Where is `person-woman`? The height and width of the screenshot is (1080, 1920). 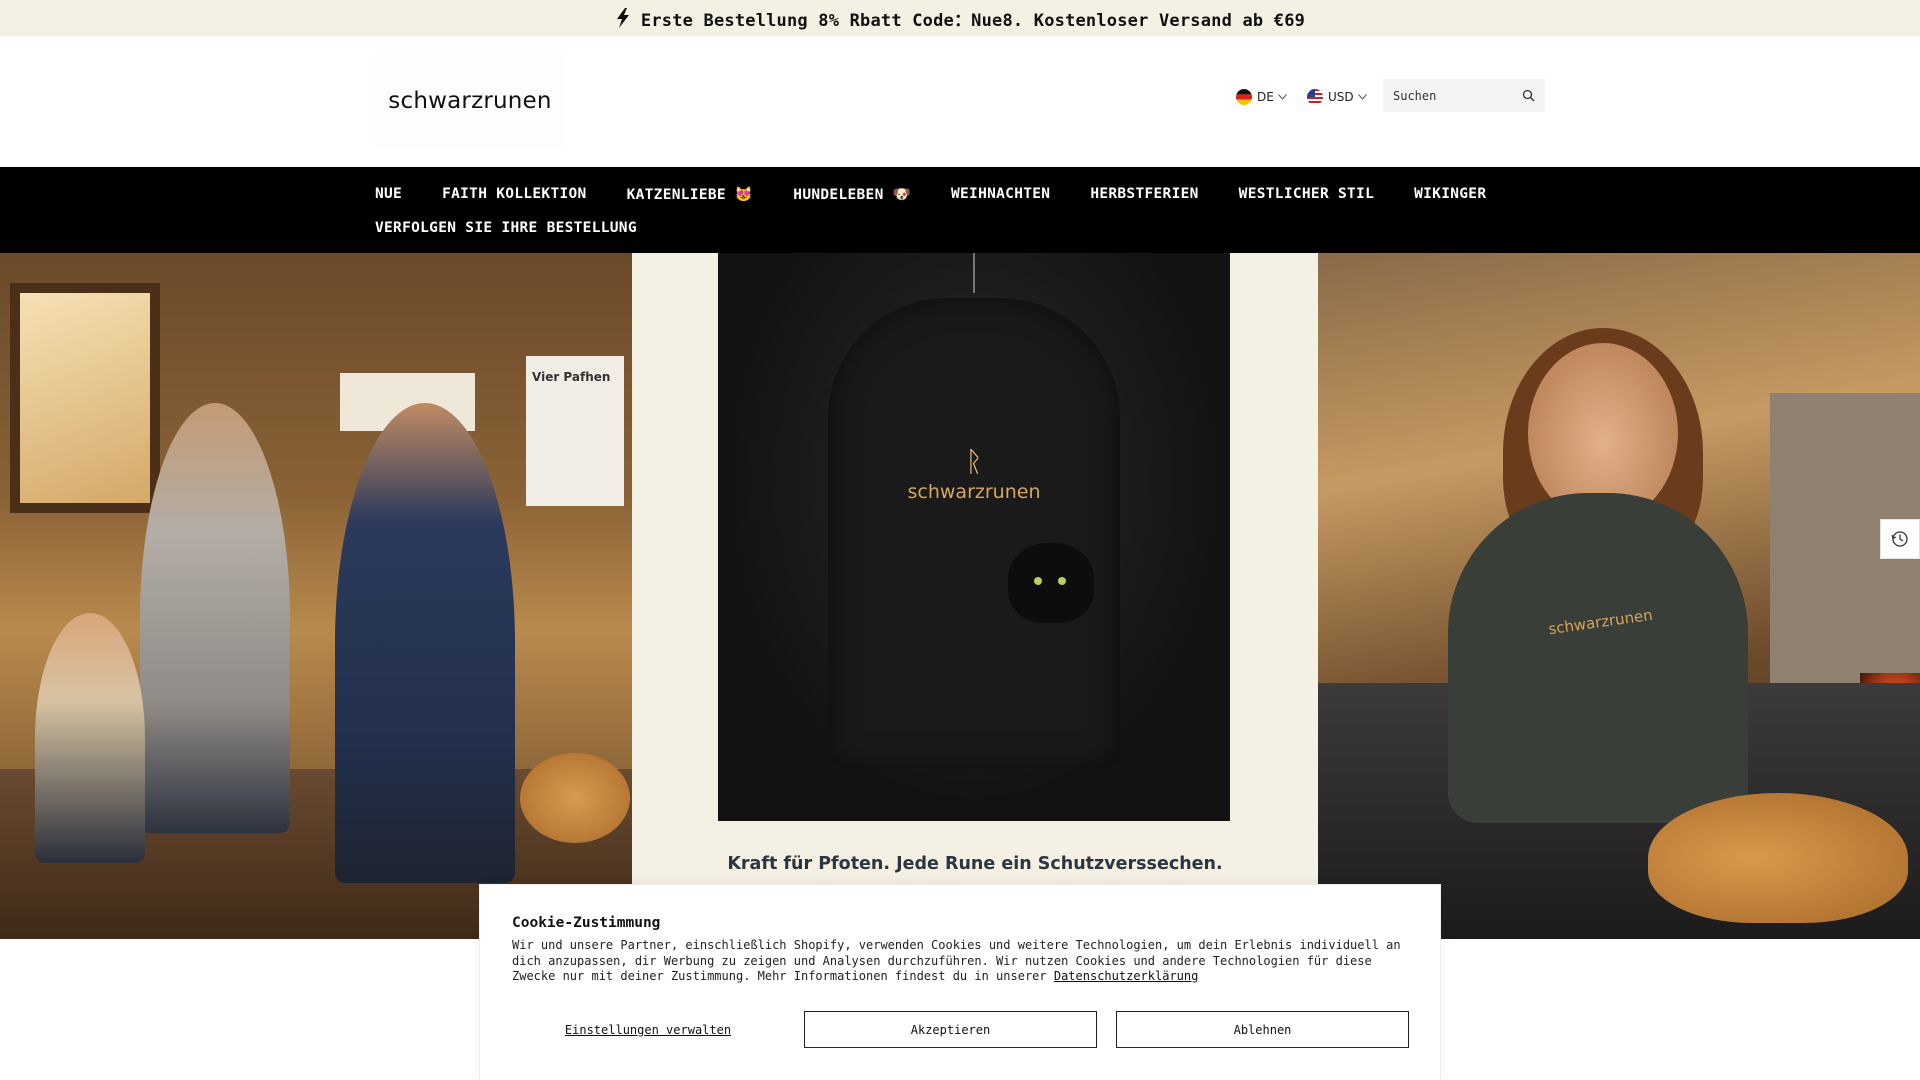 person-woman is located at coordinates (215, 618).